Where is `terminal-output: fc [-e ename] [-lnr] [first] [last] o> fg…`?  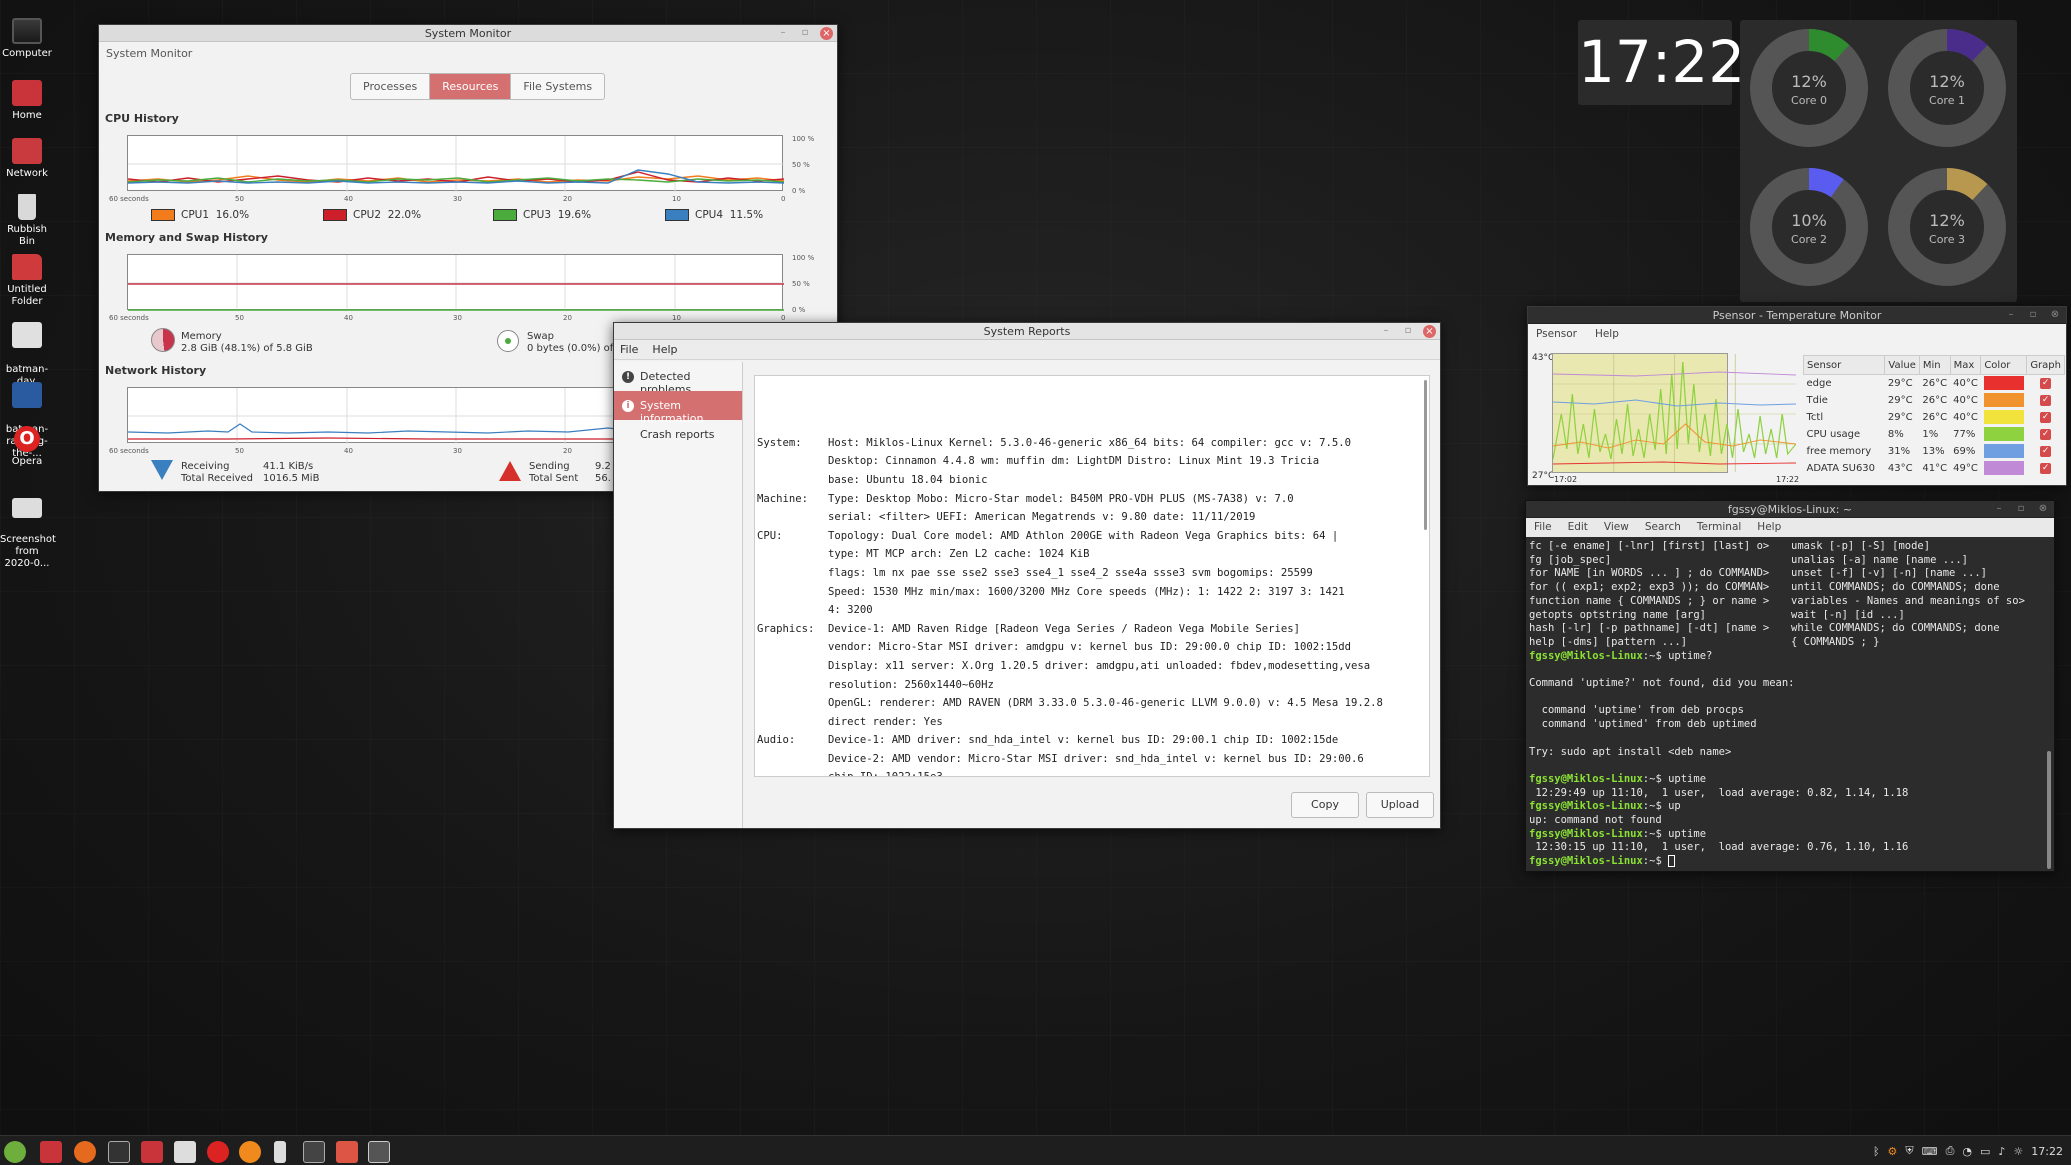 terminal-output: fc [-e ename] [-lnr] [first] [last] o> fg… is located at coordinates (1790, 704).